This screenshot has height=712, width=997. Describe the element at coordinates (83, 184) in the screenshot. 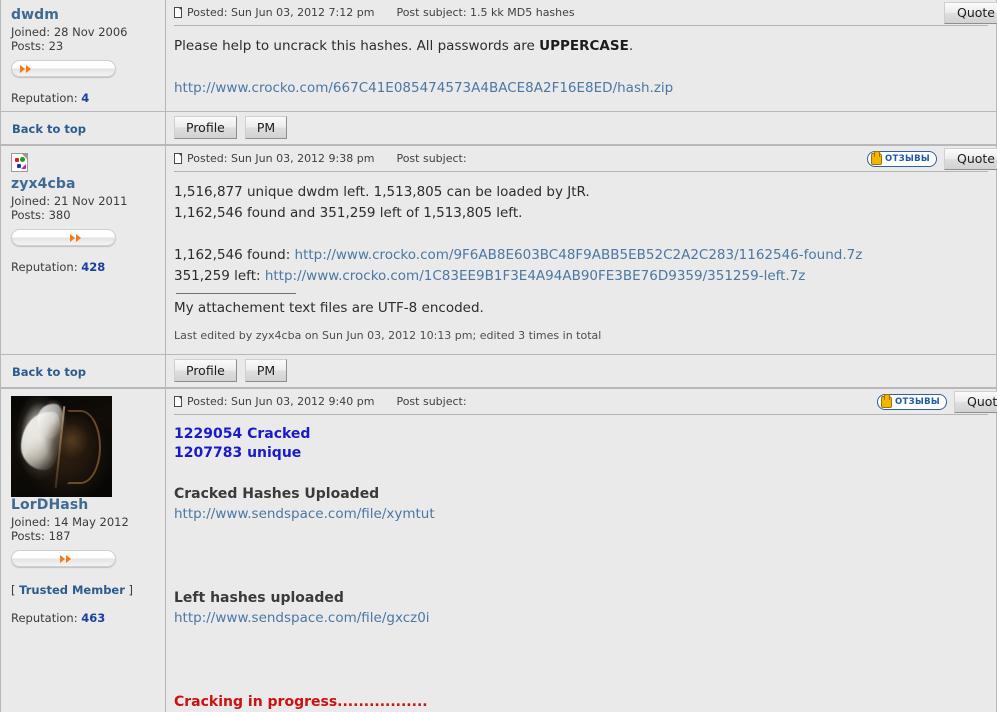

I see `author-name: zyx4cba` at that location.